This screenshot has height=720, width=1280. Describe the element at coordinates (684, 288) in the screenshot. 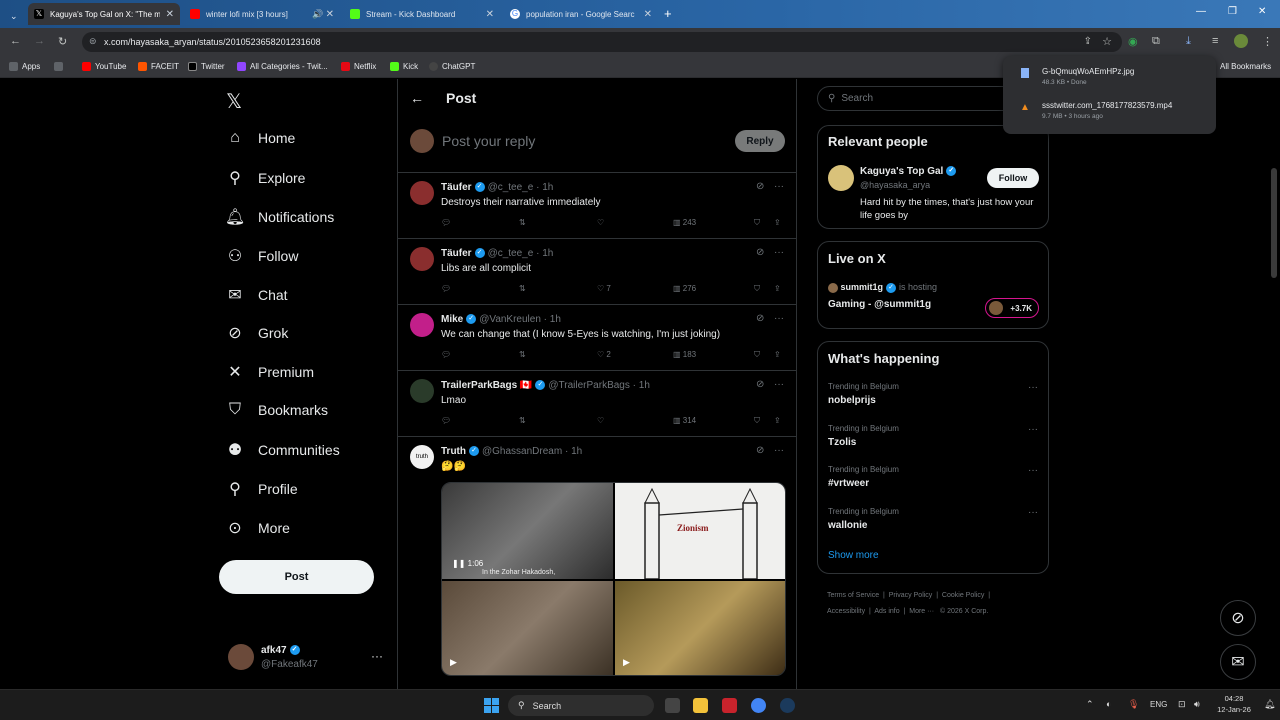

I see `views-icon: ▥ 276` at that location.